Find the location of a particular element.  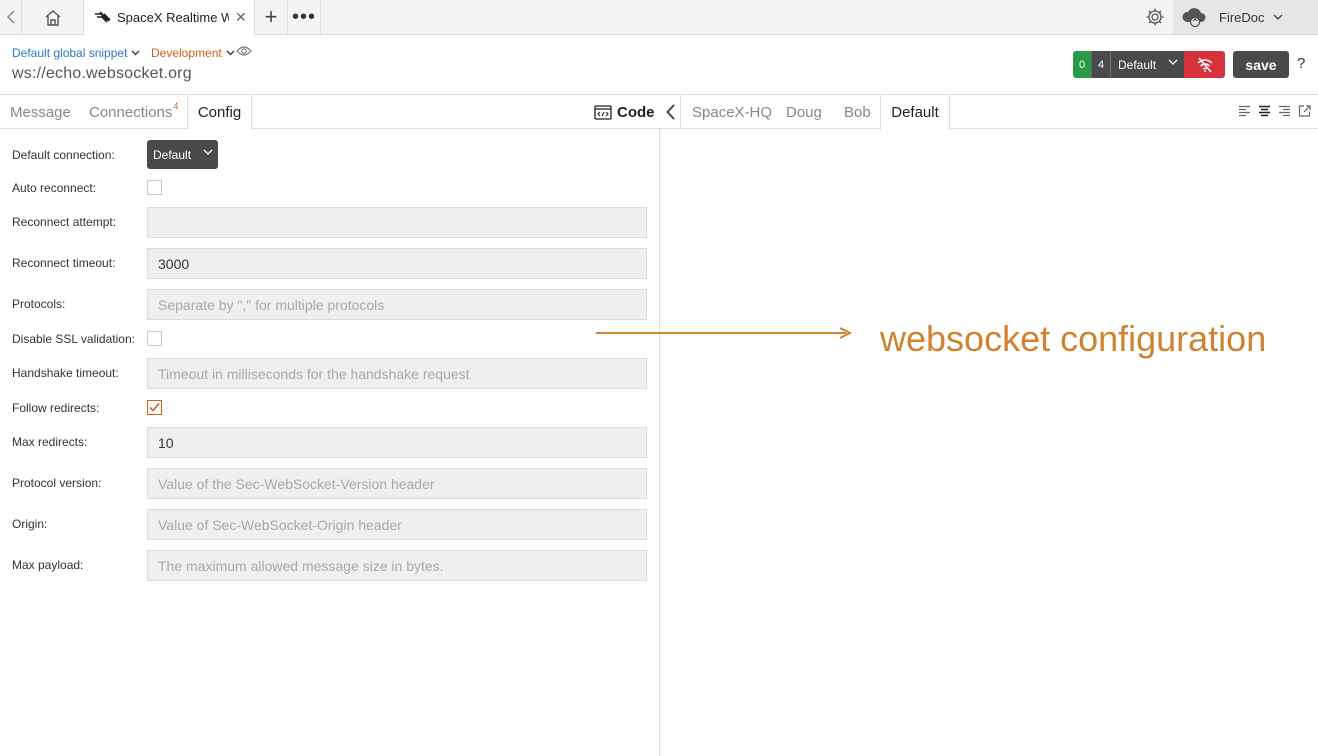

tab-connections-label: Connections is located at coordinates (131, 112).